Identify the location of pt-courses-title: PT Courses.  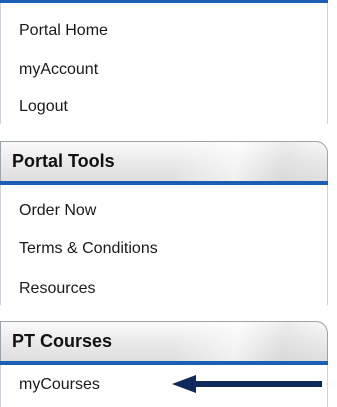
(62, 341).